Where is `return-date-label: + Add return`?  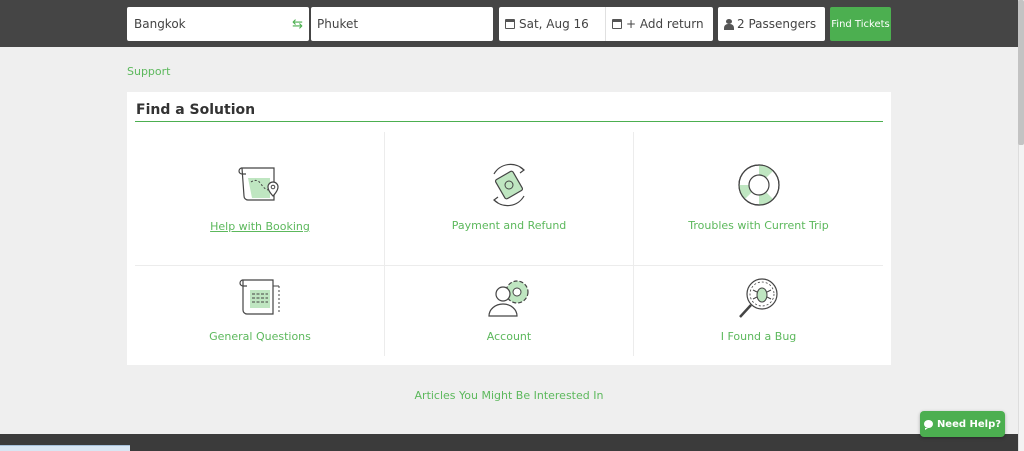 return-date-label: + Add return is located at coordinates (665, 24).